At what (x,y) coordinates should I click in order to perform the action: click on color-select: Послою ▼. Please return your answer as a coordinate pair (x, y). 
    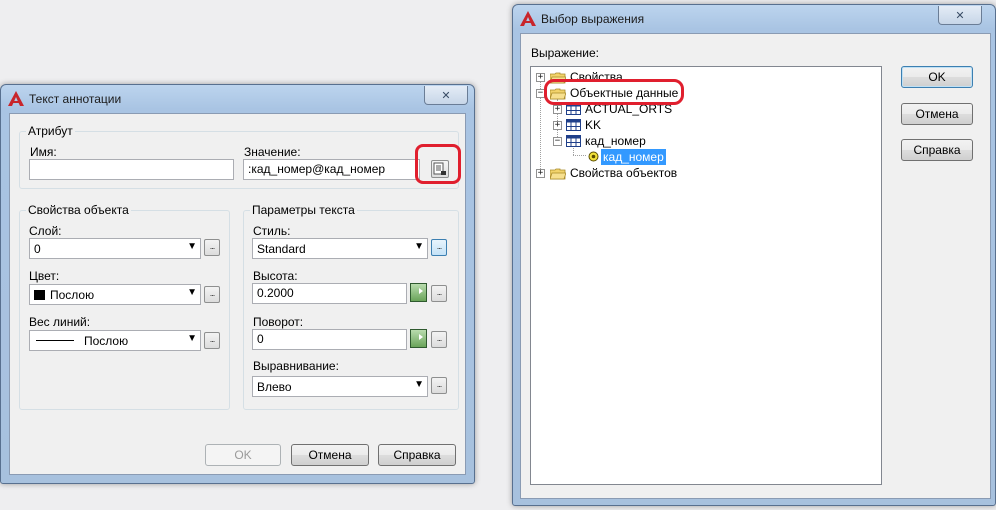
    Looking at the image, I should click on (115, 294).